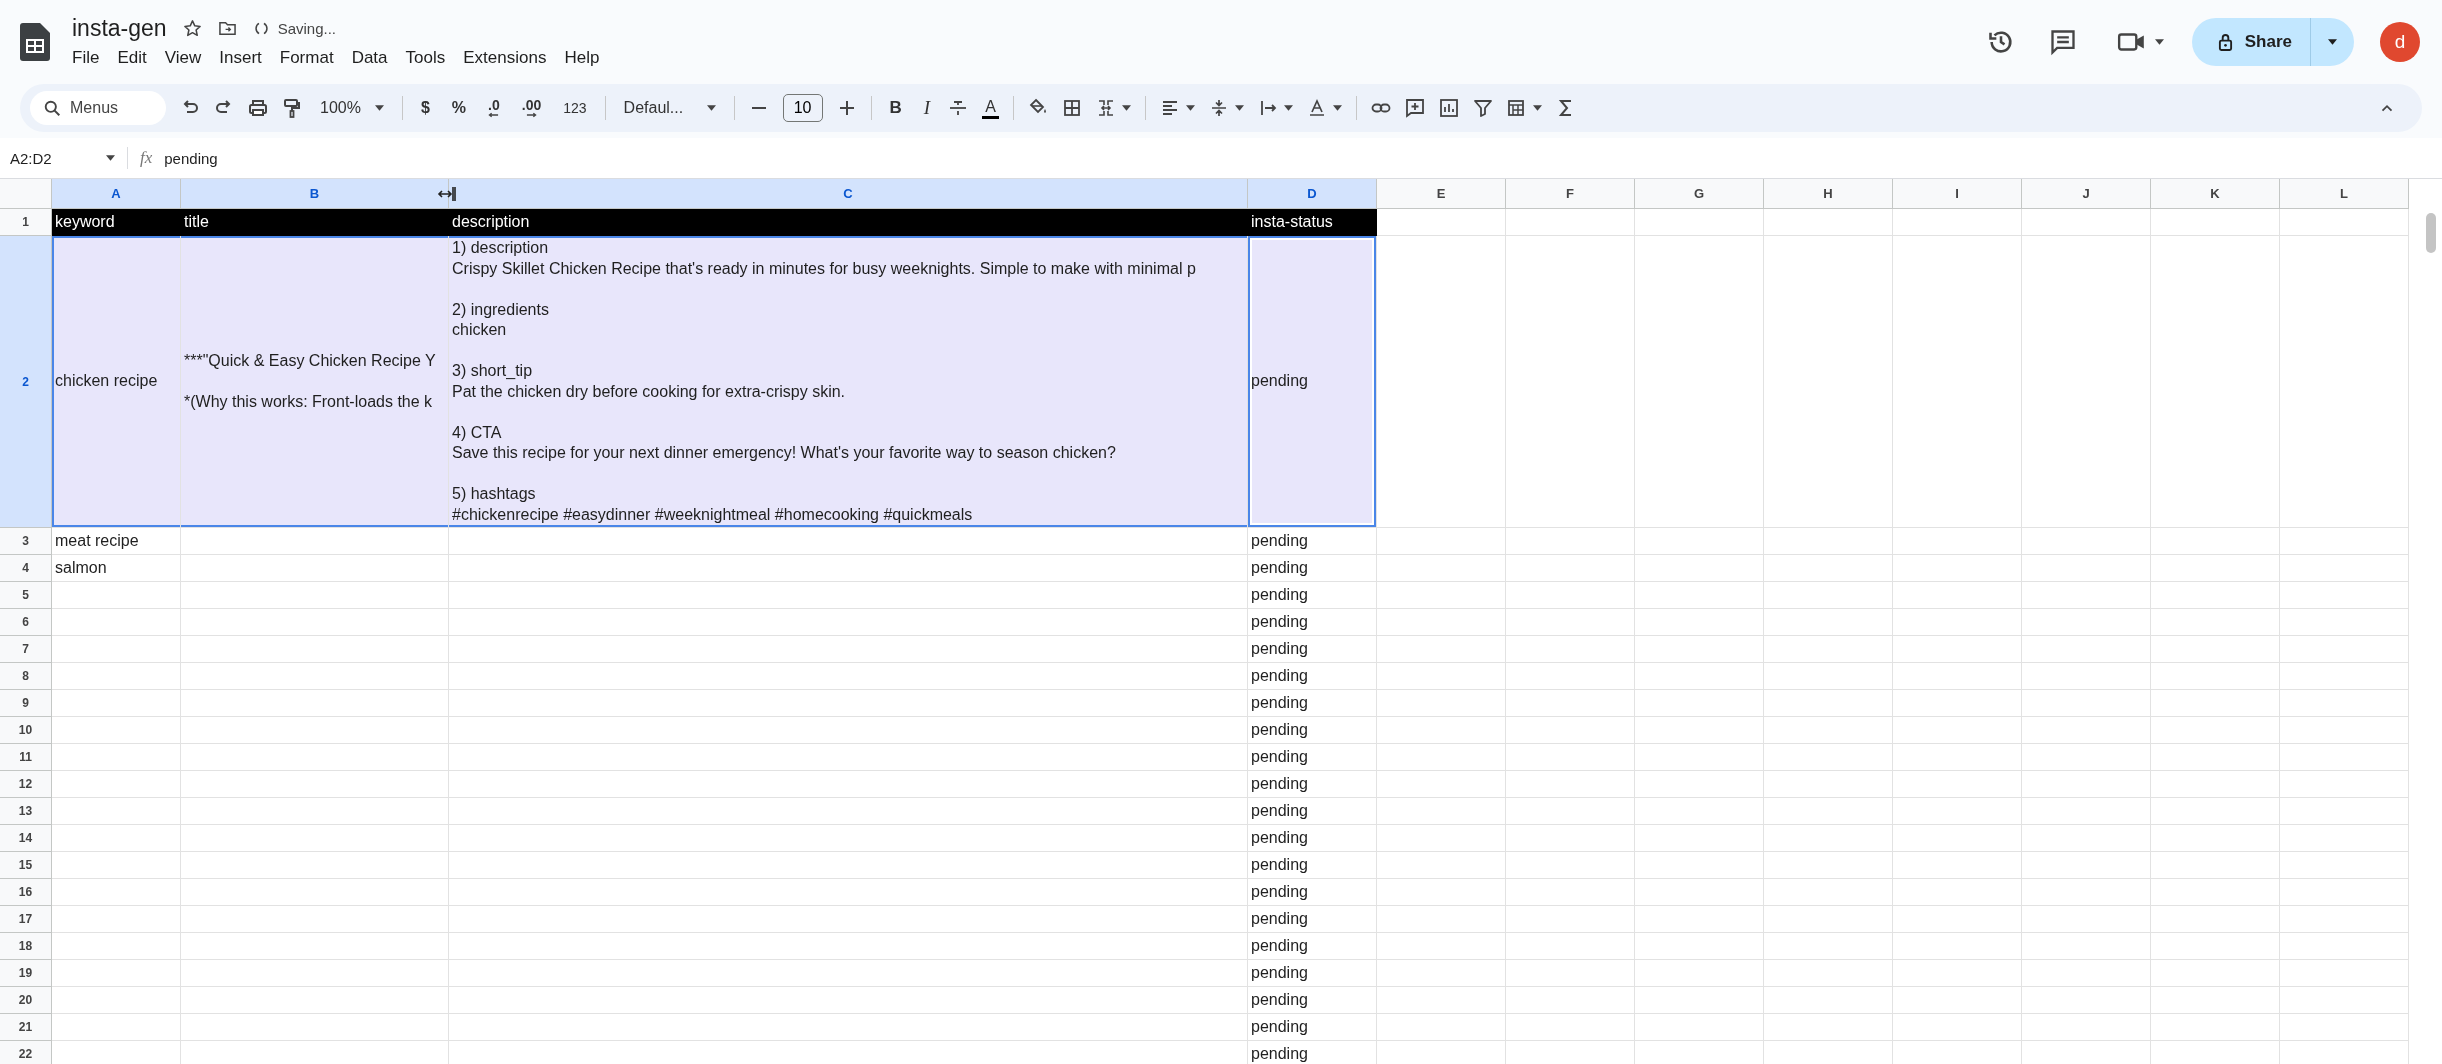 The width and height of the screenshot is (2442, 1064). What do you see at coordinates (505, 57) in the screenshot?
I see `menu-item: Extensions` at bounding box center [505, 57].